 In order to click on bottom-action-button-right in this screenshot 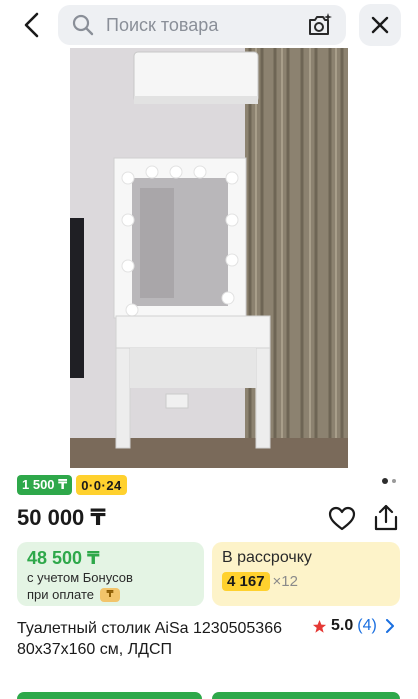, I will do `click(306, 695)`.